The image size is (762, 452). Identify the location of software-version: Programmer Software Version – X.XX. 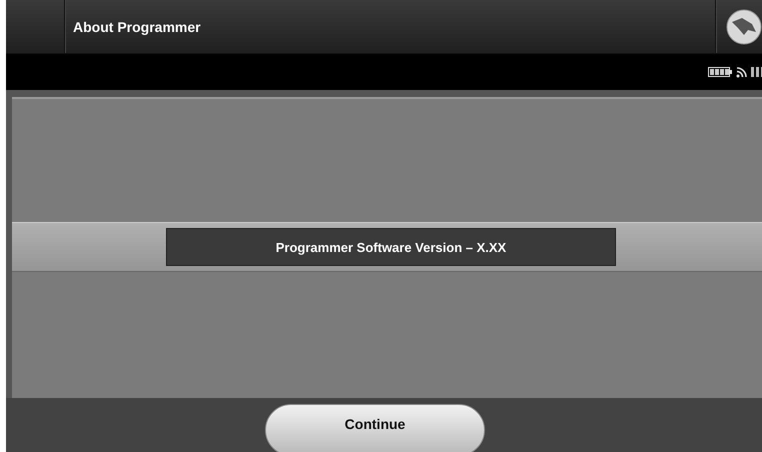
(391, 247).